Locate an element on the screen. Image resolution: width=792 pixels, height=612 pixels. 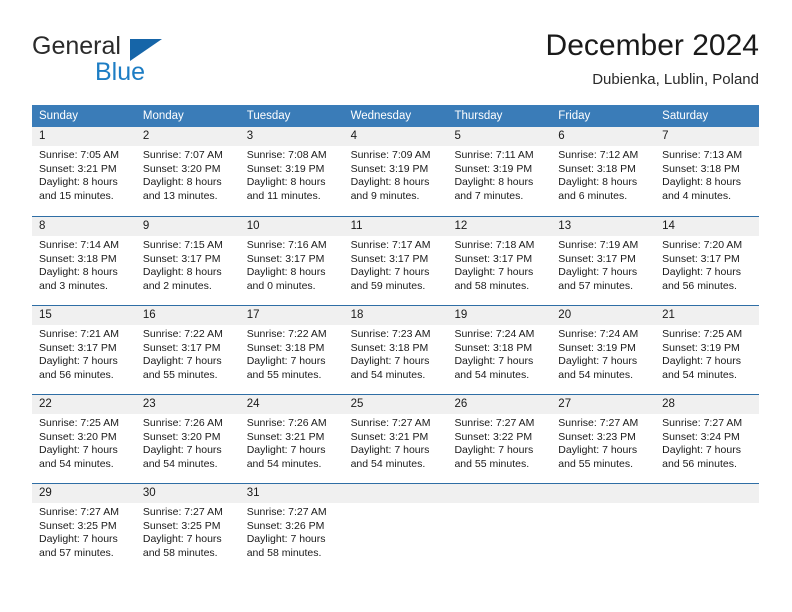
day-detail-line: and 57 minutes. is located at coordinates (76, 552).